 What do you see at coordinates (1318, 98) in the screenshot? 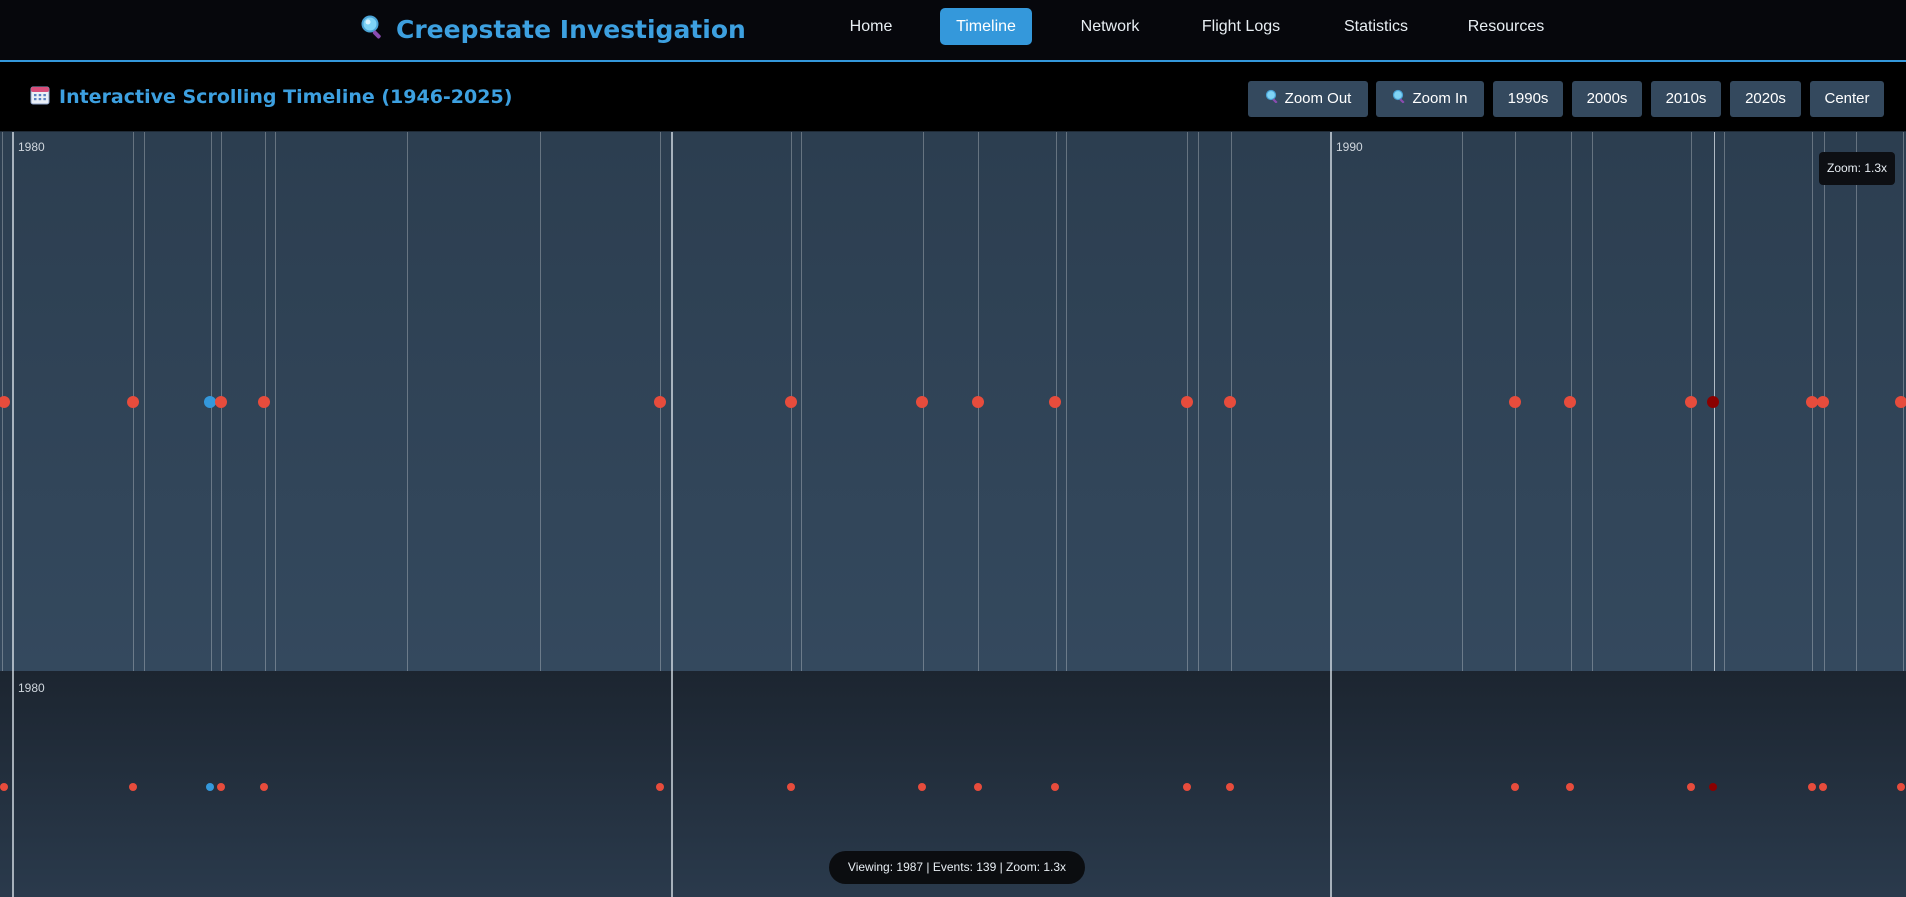
I see `zoom-out-label: Zoom Out` at bounding box center [1318, 98].